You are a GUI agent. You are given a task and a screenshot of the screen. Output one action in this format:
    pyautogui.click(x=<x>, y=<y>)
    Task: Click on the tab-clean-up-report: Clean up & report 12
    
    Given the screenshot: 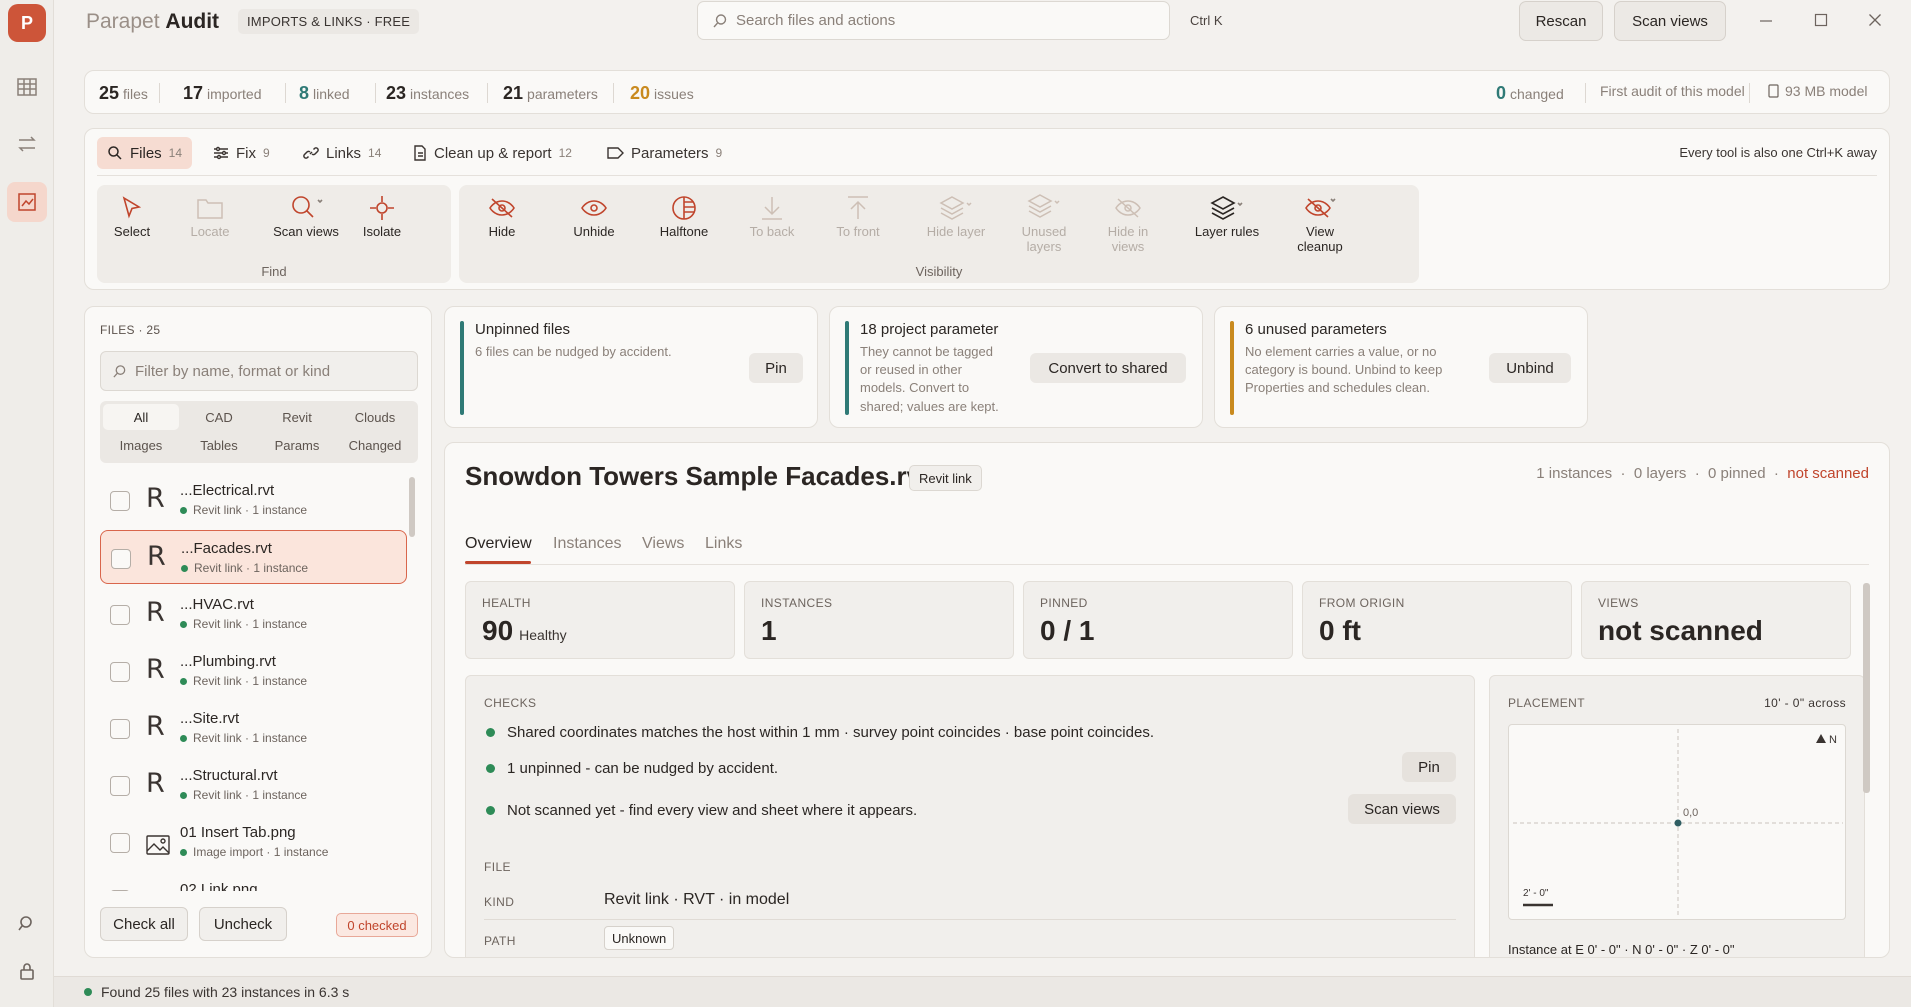 What is the action you would take?
    pyautogui.click(x=492, y=153)
    